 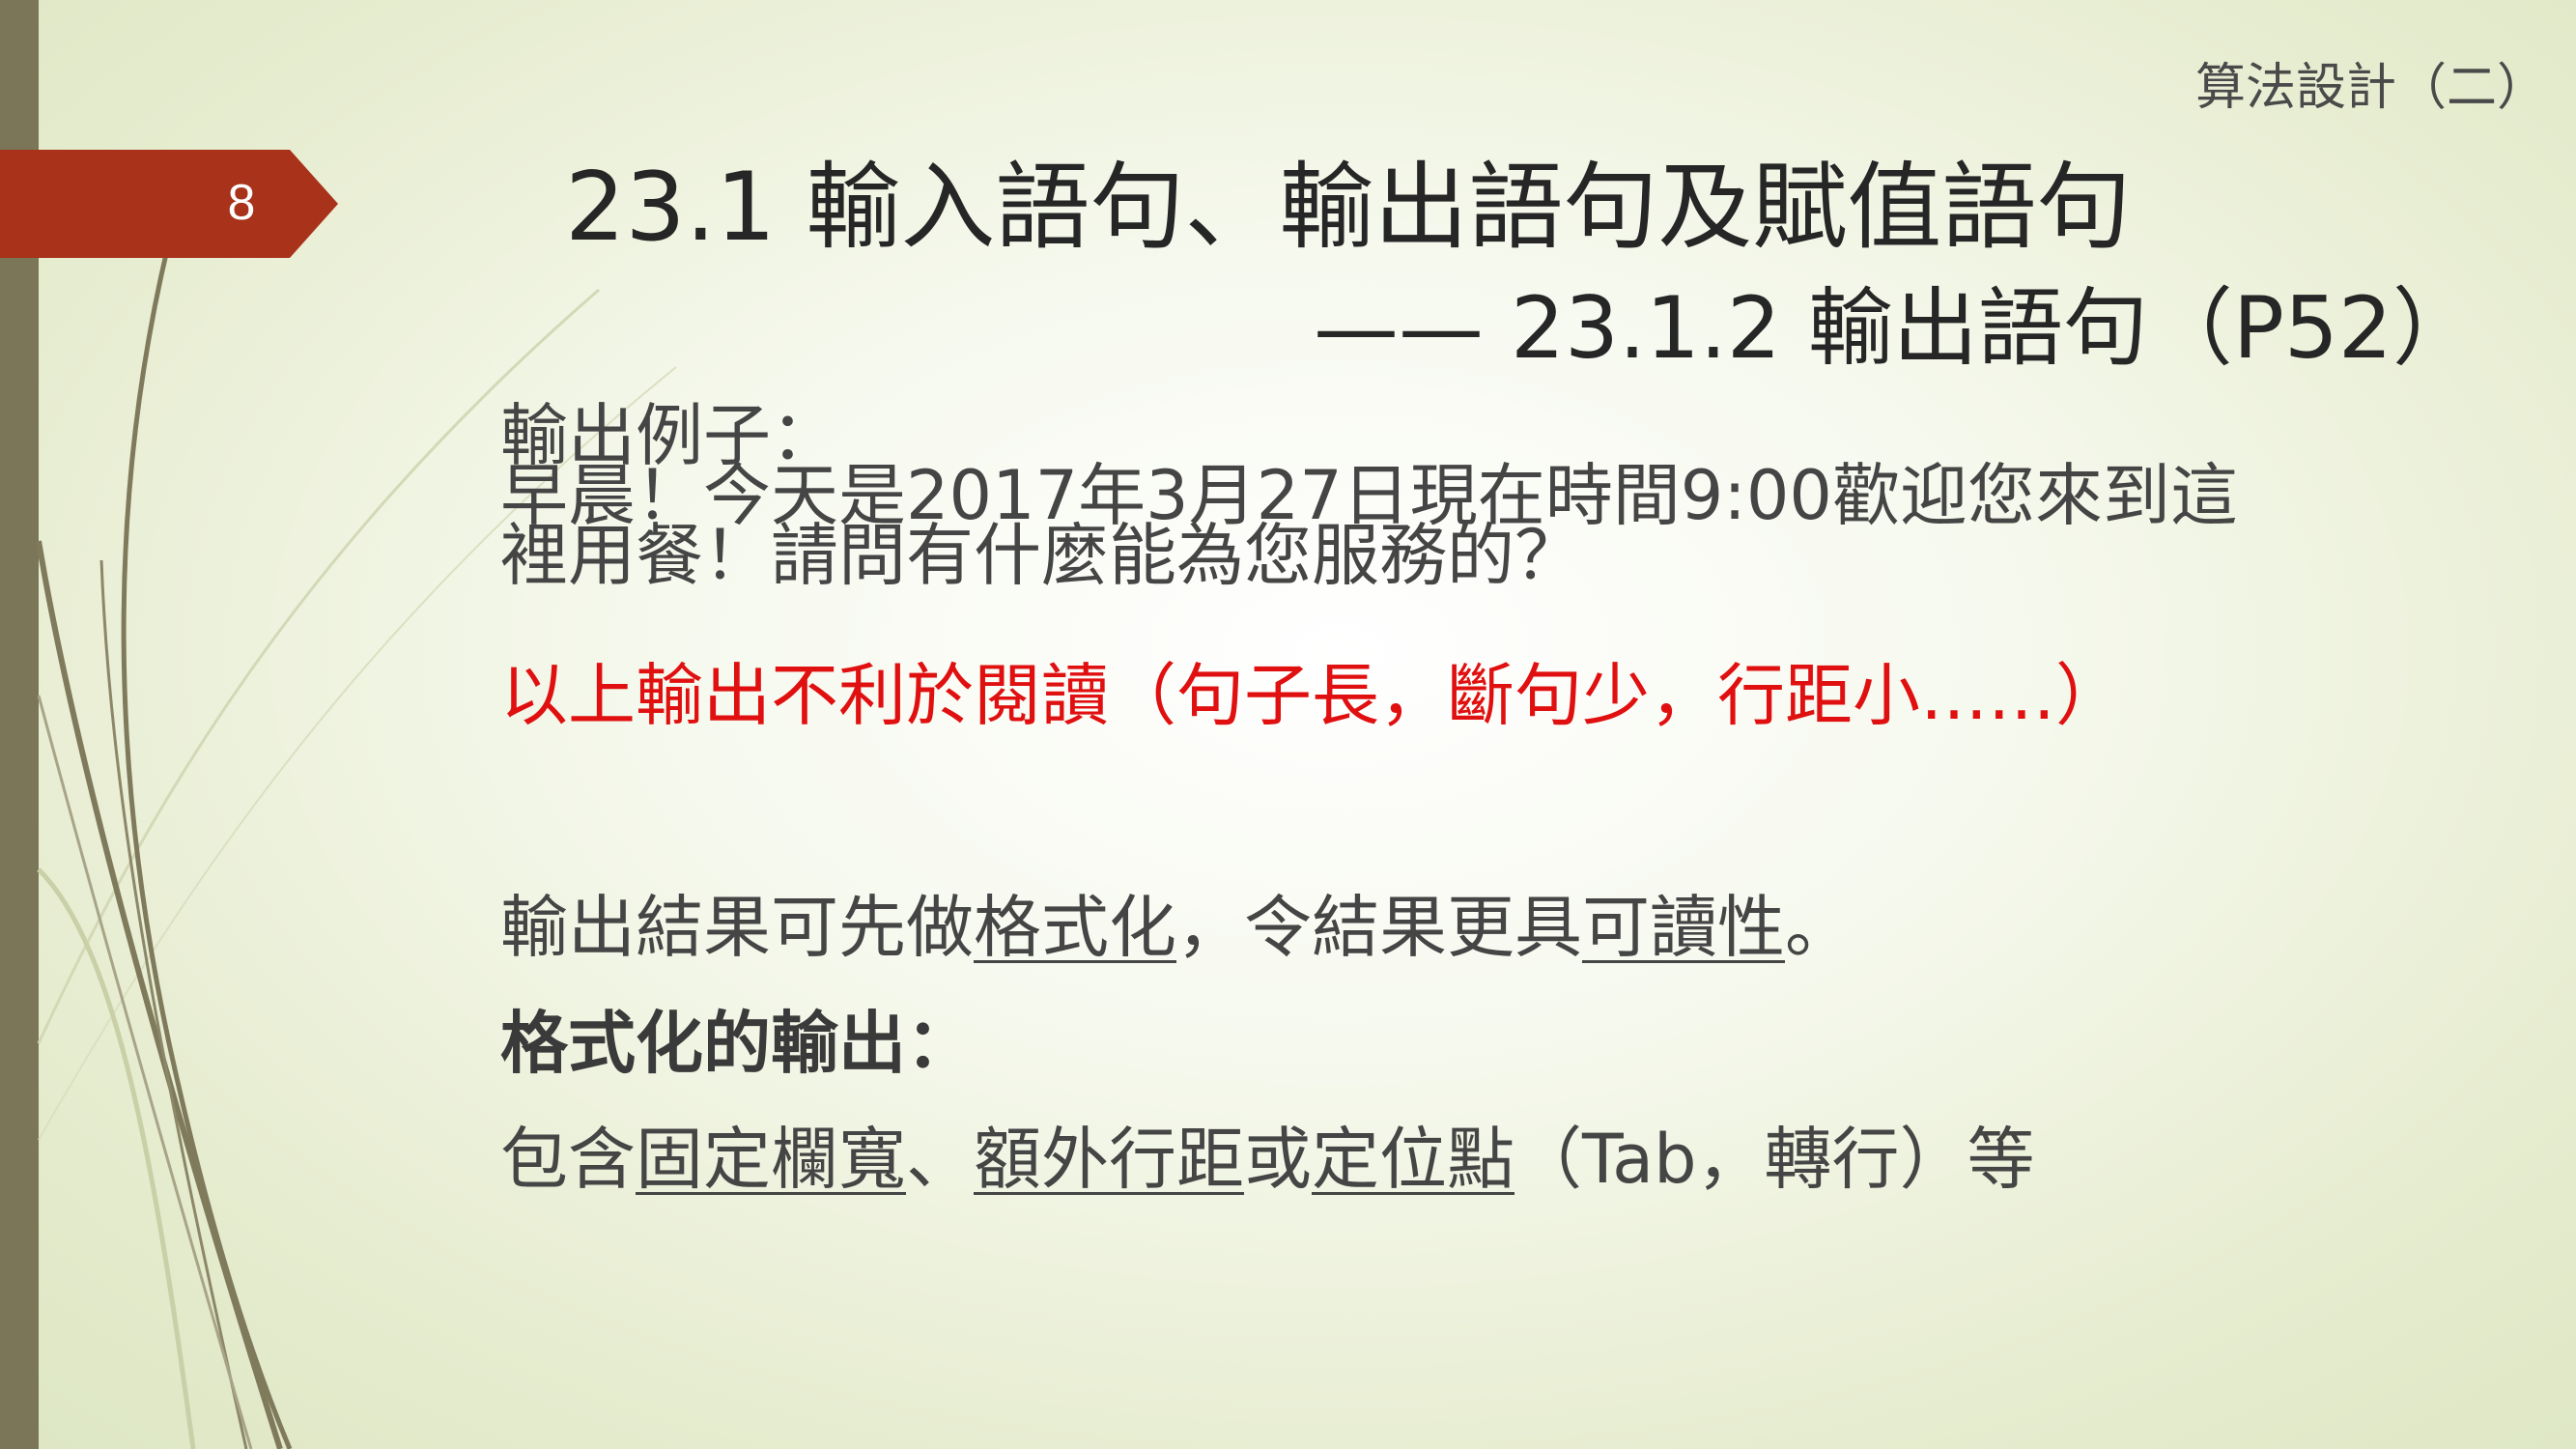 I want to click on slide-title: 23.1 輸入語句、輸出語句及賦值語句, so click(x=1348, y=208).